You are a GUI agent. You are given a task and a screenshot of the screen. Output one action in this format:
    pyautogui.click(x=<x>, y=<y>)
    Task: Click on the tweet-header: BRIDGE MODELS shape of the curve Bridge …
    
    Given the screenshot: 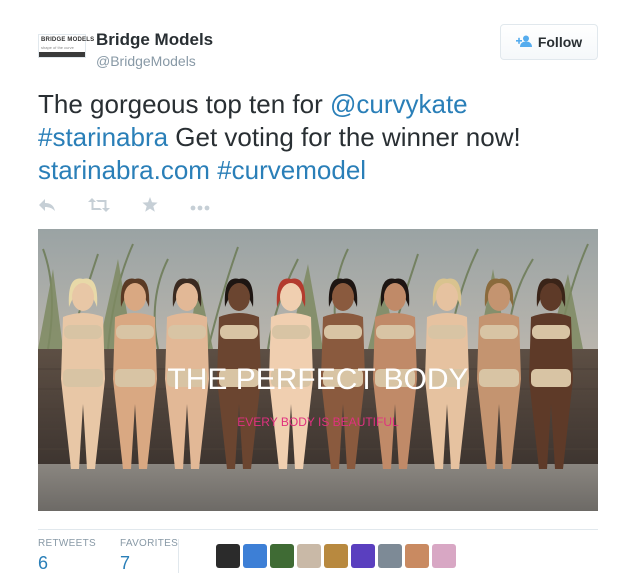 What is the action you would take?
    pyautogui.click(x=318, y=49)
    